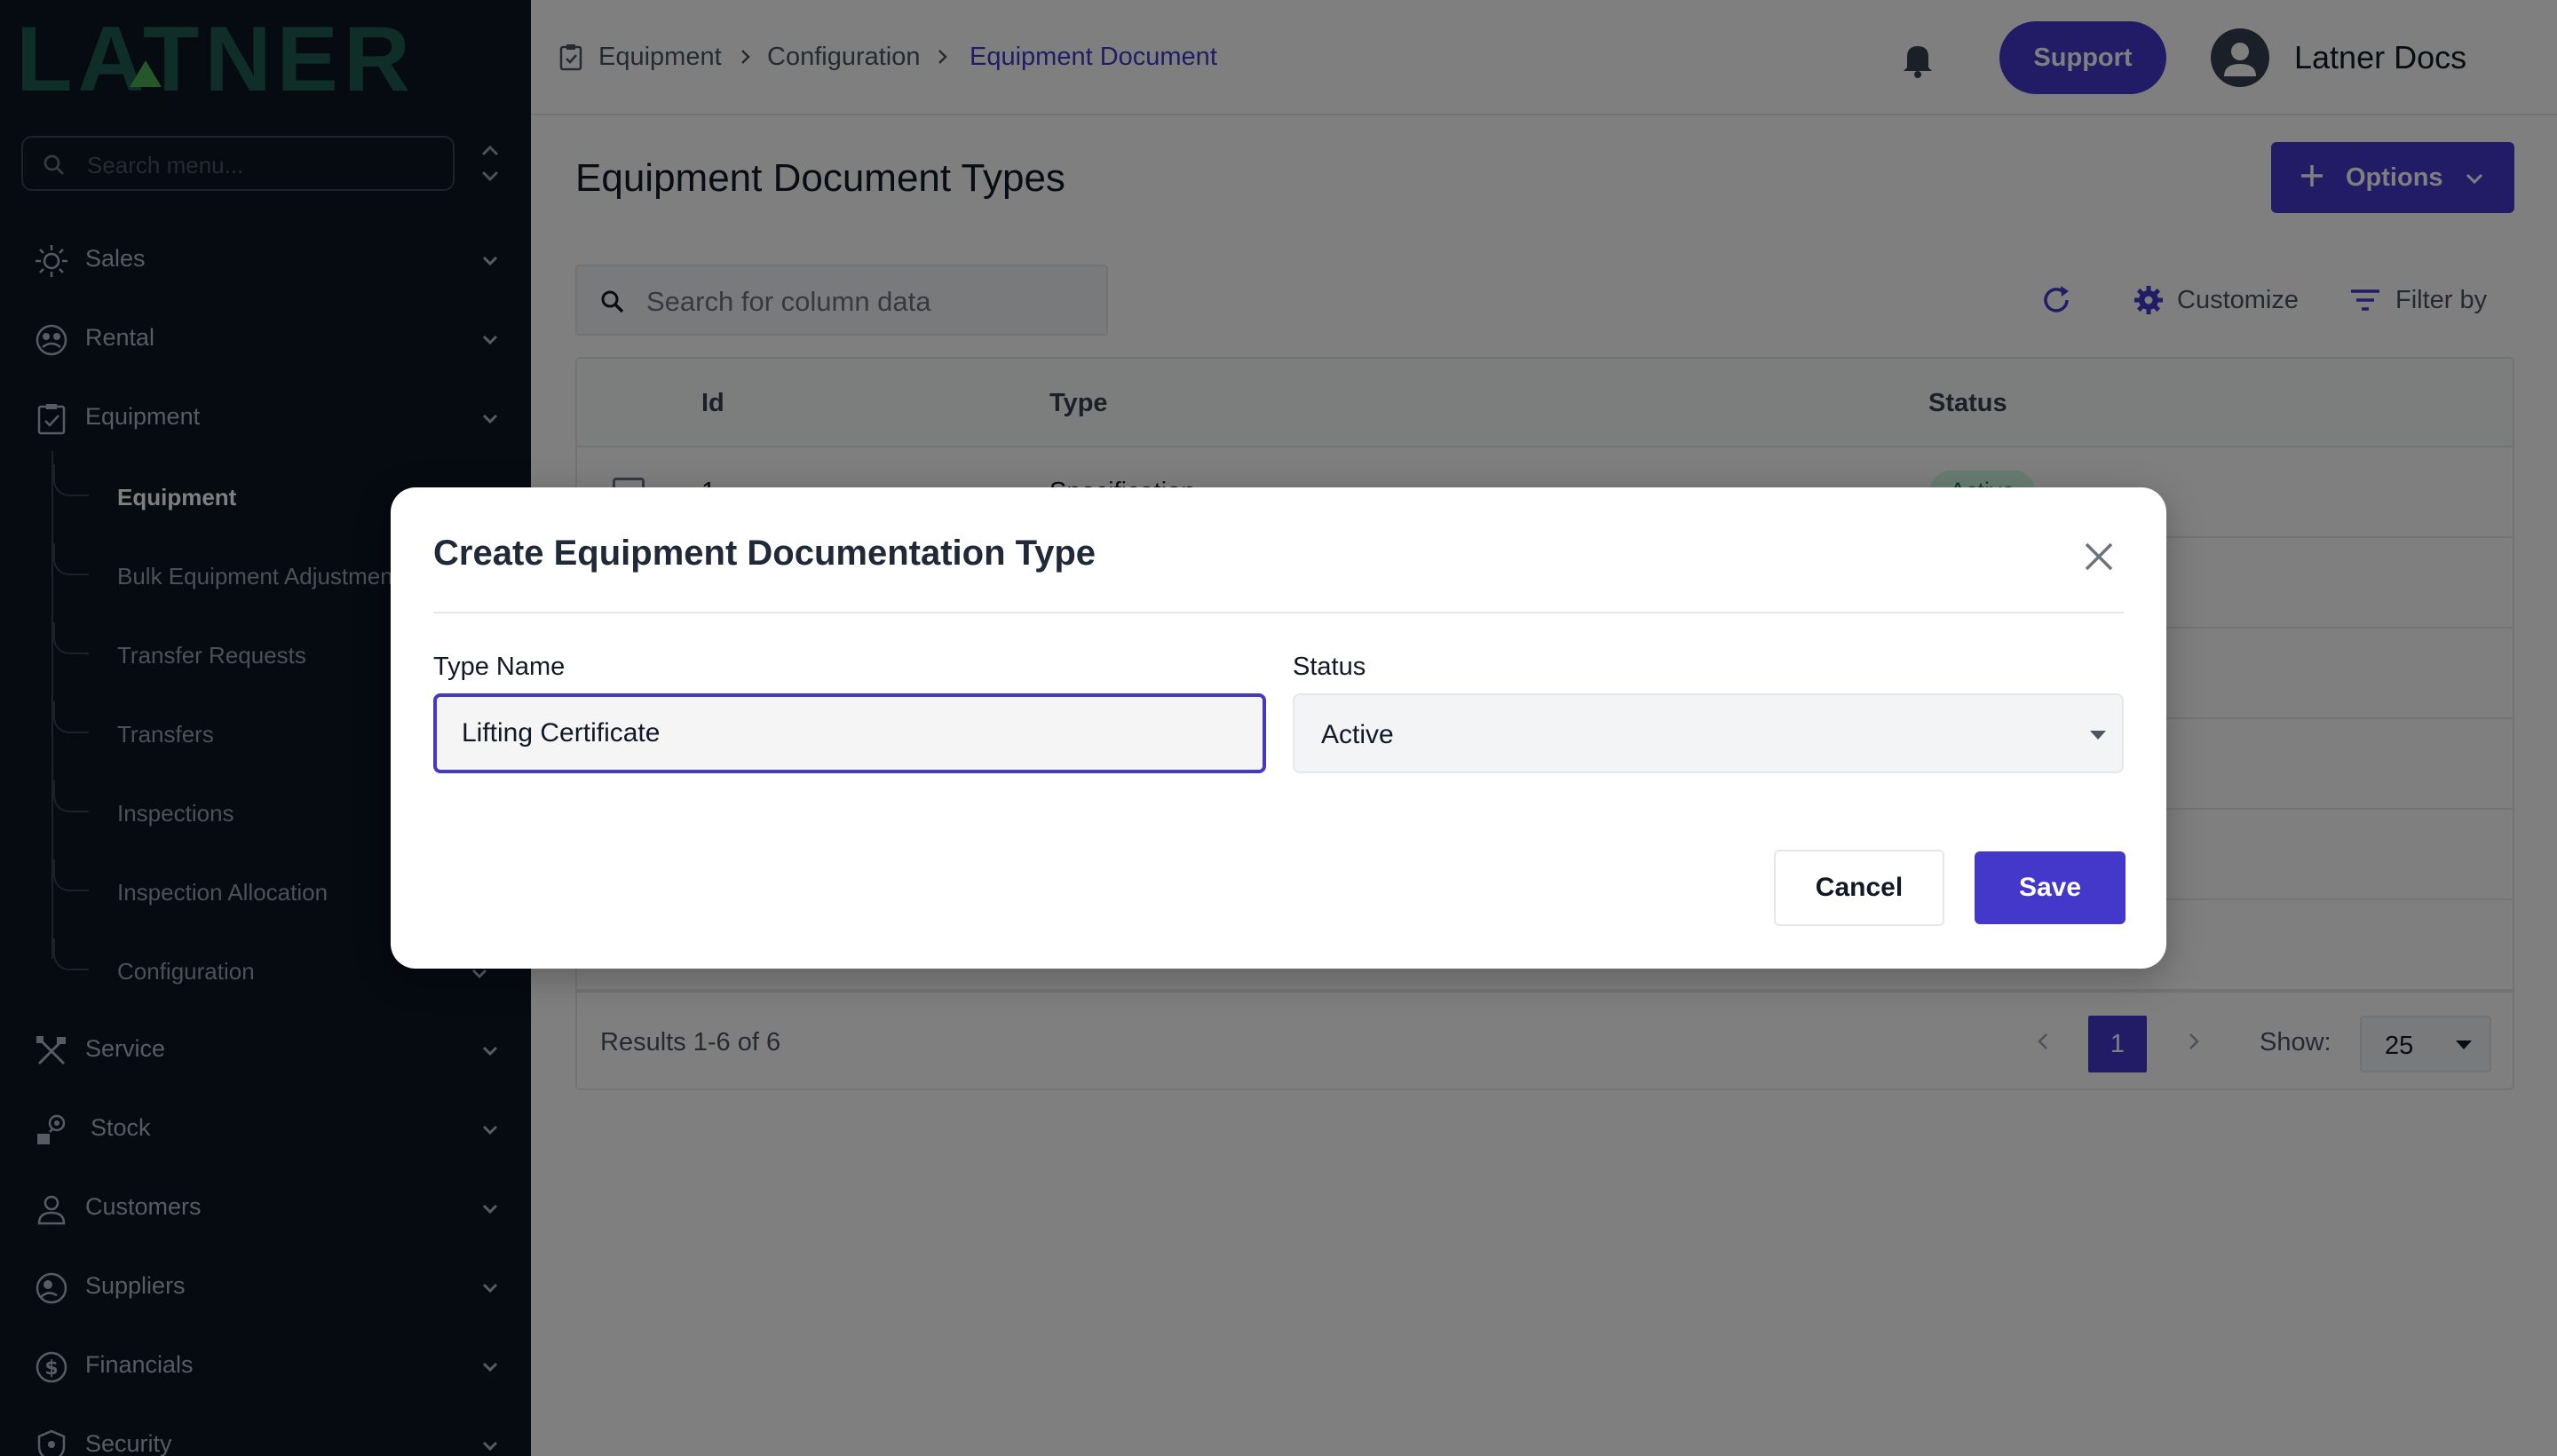  What do you see at coordinates (1357, 734) in the screenshot?
I see `status-value: Active` at bounding box center [1357, 734].